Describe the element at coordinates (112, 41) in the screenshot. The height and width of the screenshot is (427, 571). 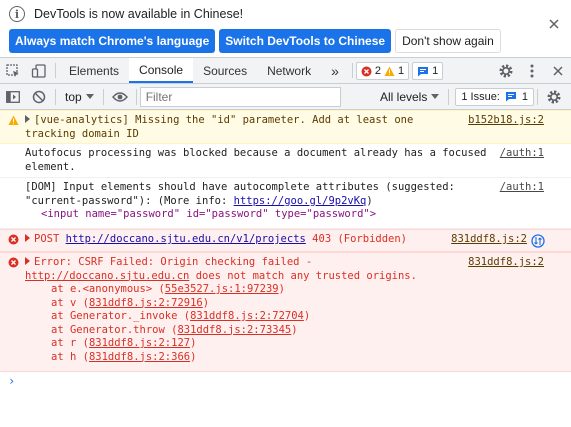
I see `always-match-language-button: Always match Chrome's language` at that location.